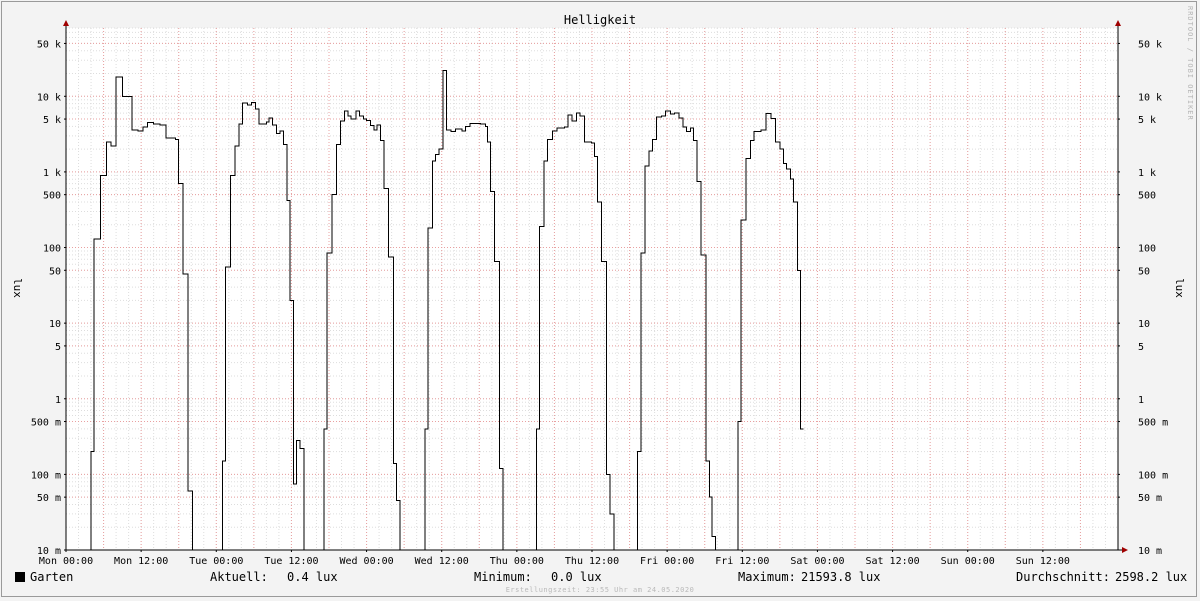  What do you see at coordinates (66, 561) in the screenshot?
I see `x-tick-label: Mon 00:00` at bounding box center [66, 561].